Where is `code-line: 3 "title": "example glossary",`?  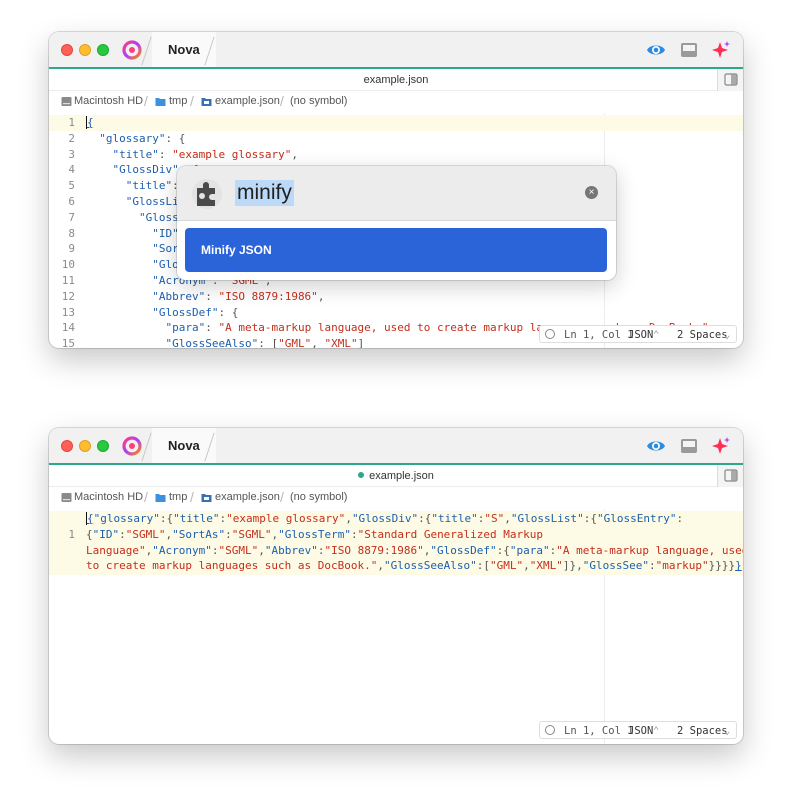 code-line: 3 "title": "example glossary", is located at coordinates (183, 154).